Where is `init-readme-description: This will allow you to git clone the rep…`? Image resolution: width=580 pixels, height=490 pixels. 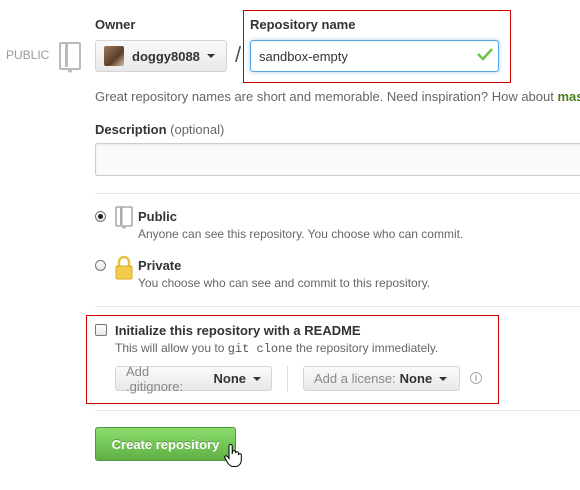
init-readme-description: This will allow you to git clone the rep… is located at coordinates (276, 348).